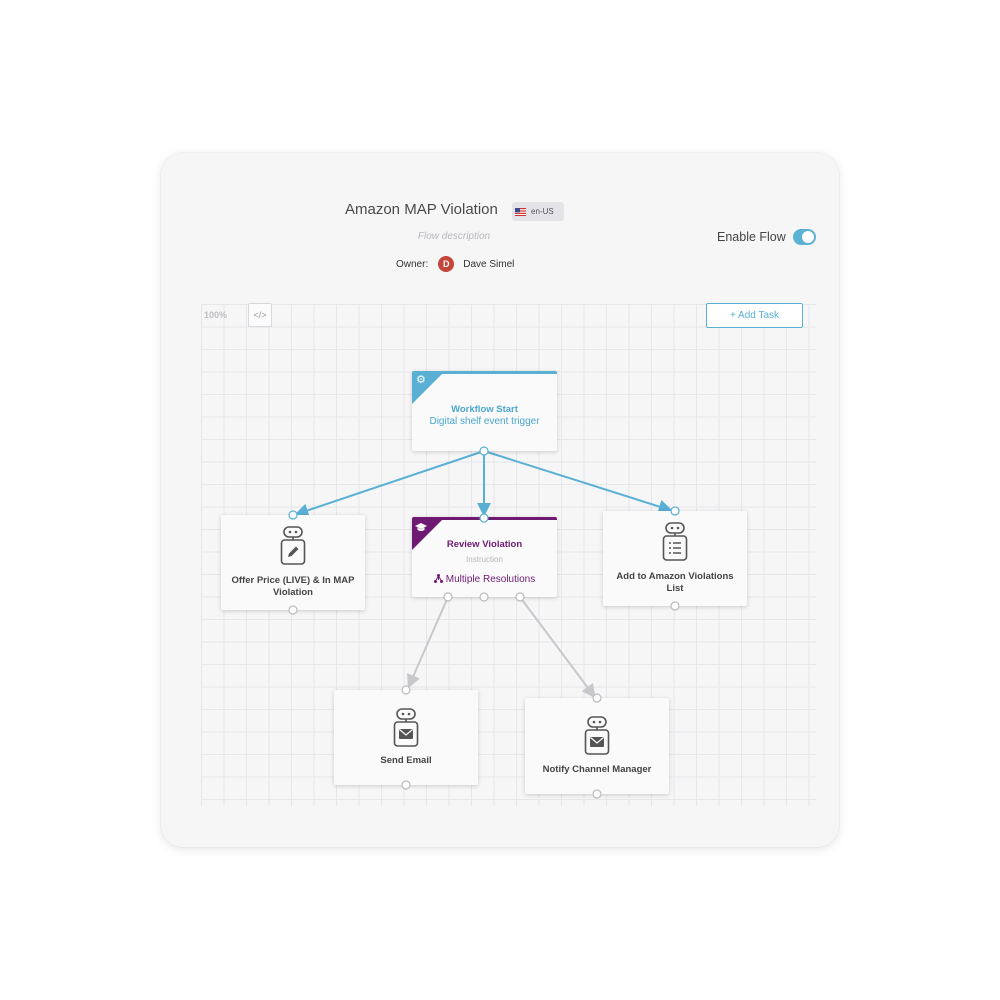  I want to click on connection-ports, so click(484, 622).